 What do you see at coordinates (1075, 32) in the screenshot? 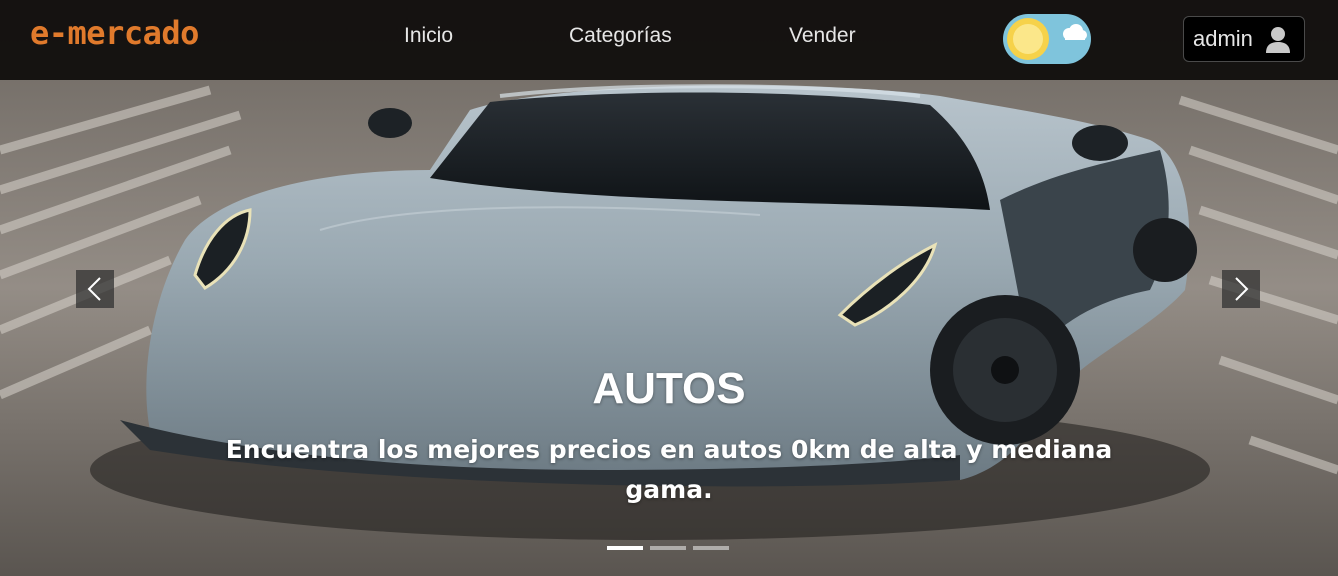
I see `cloud-icon` at bounding box center [1075, 32].